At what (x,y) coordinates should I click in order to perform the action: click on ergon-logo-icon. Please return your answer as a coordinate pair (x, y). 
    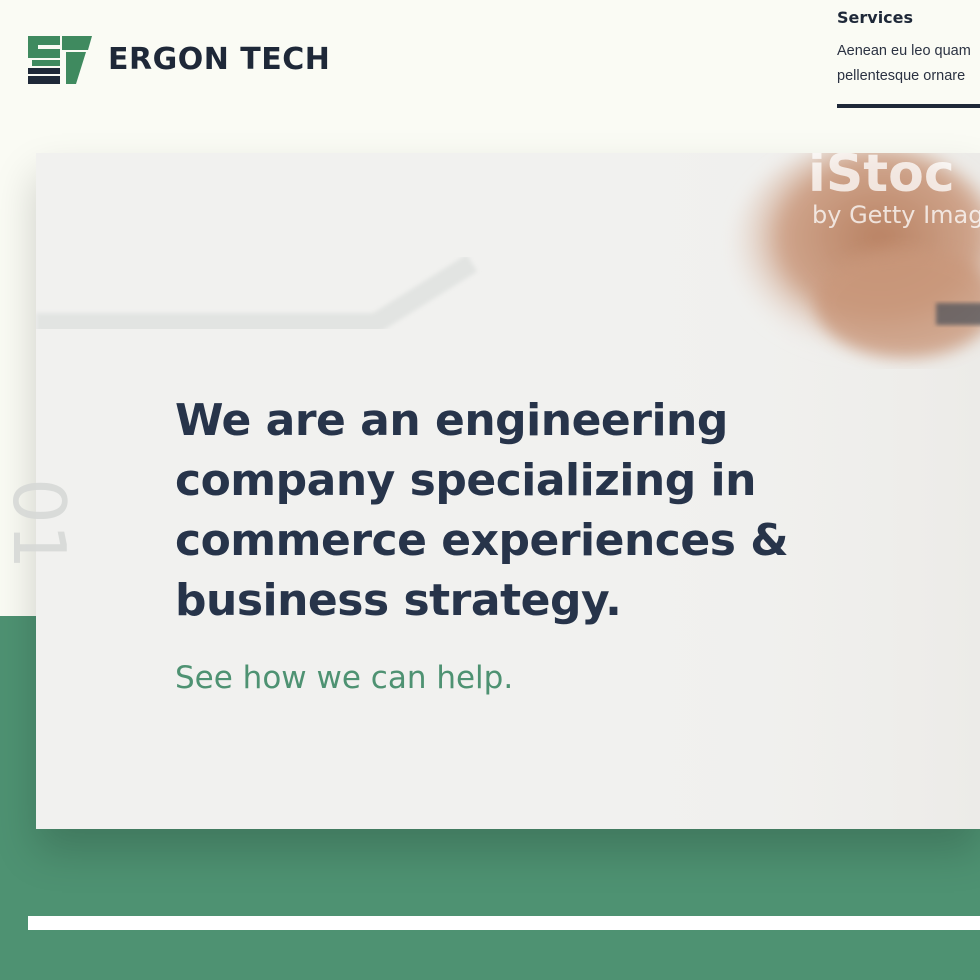
    Looking at the image, I should click on (60, 60).